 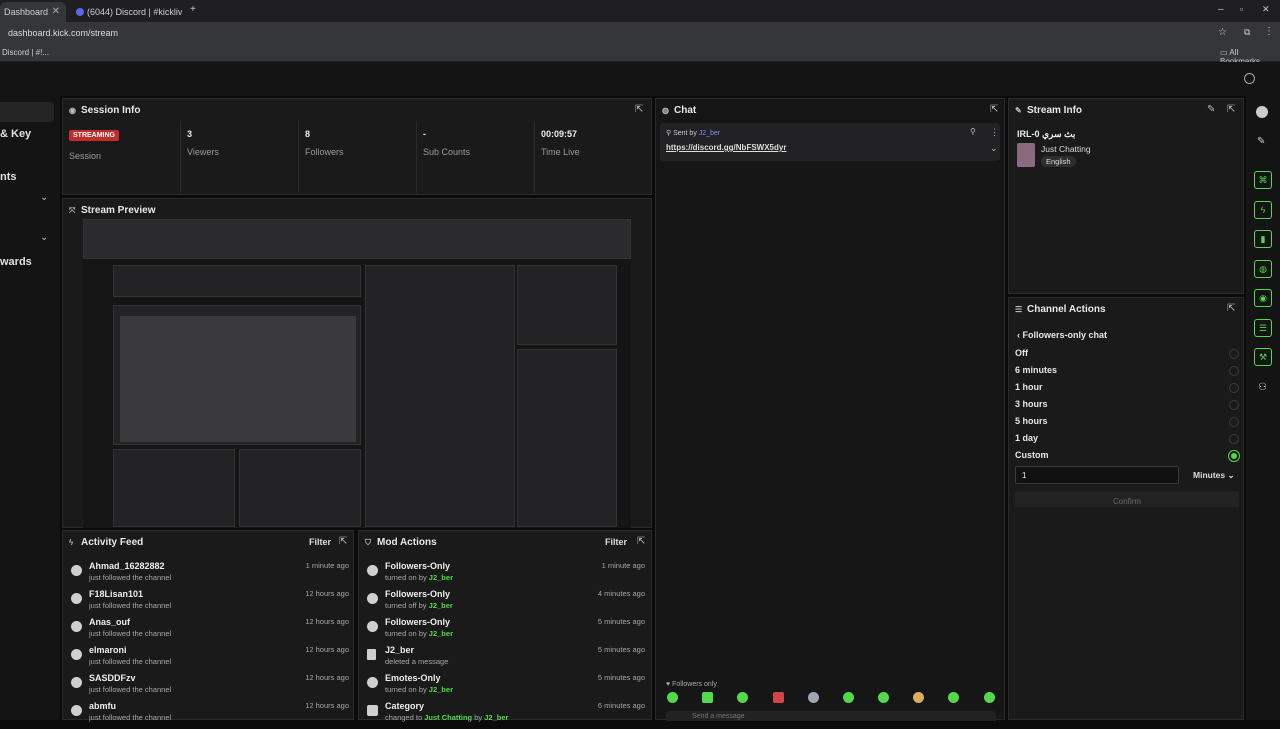 What do you see at coordinates (63, 33) in the screenshot?
I see `url-text: dashboard.kick.com/stream` at bounding box center [63, 33].